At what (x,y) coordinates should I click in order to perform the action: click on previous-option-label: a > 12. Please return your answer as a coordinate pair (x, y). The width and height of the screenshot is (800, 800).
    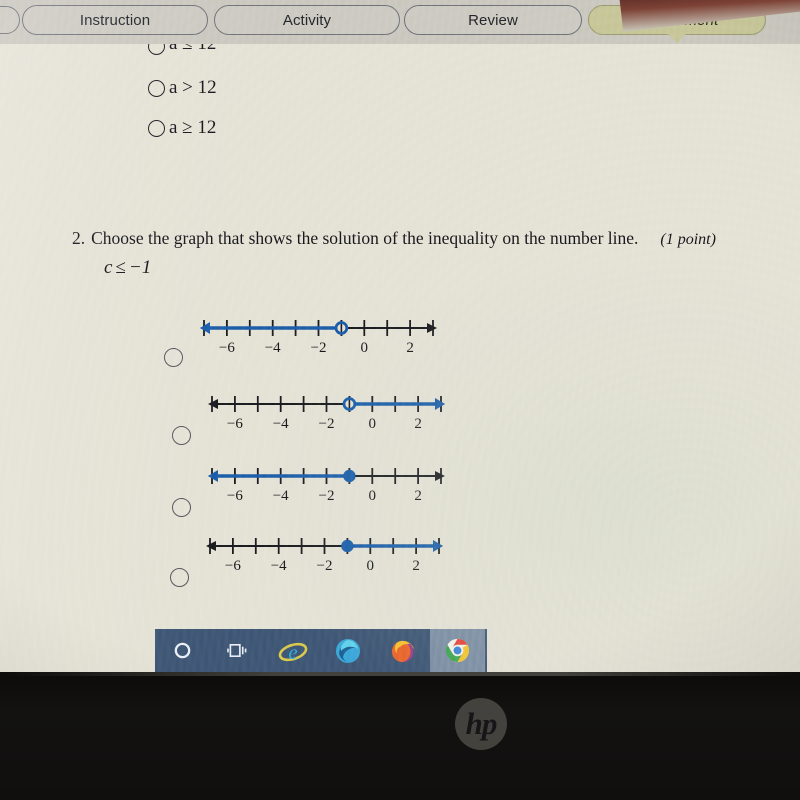
    Looking at the image, I should click on (193, 87).